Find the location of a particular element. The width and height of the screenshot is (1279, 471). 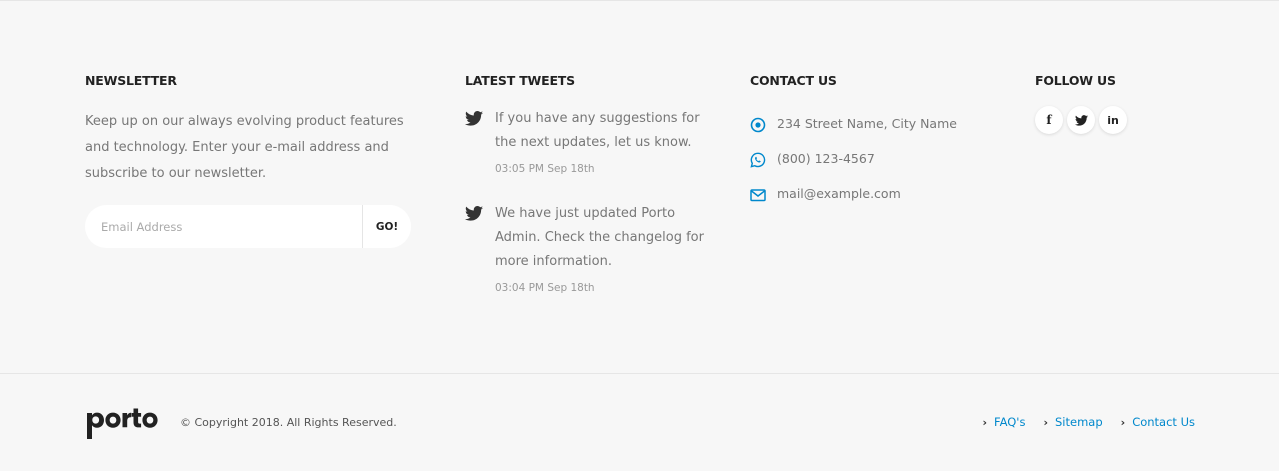

envelope-icon is located at coordinates (758, 195).